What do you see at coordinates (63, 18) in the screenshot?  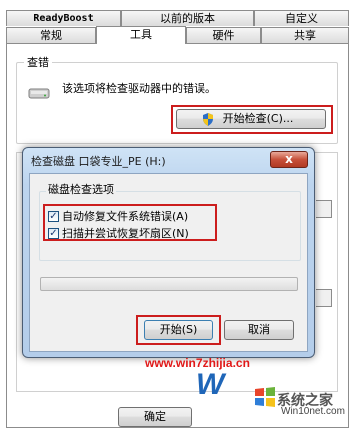 I see `tab-readyboost: ReadyBoost` at bounding box center [63, 18].